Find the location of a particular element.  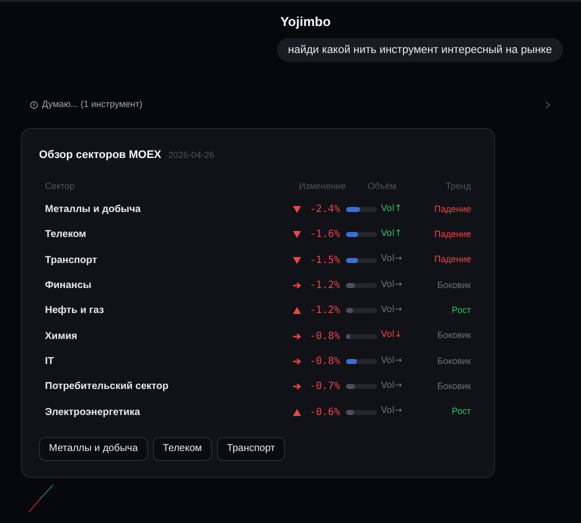

user-message: найди какой нить инструмент интересный на рынке is located at coordinates (420, 50).